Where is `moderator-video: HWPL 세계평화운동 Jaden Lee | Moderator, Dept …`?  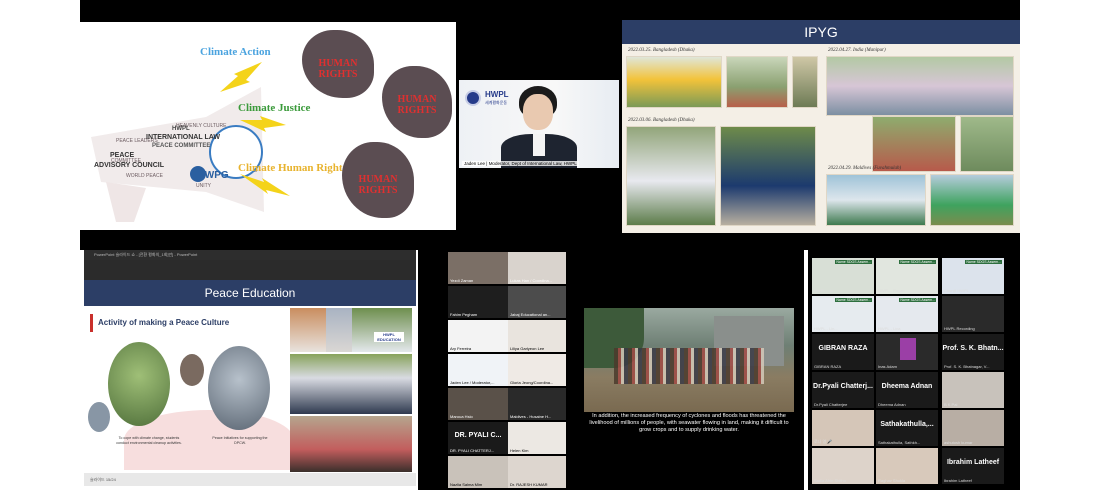 moderator-video: HWPL 세계평화운동 Jaden Lee | Moderator, Dept … is located at coordinates (539, 124).